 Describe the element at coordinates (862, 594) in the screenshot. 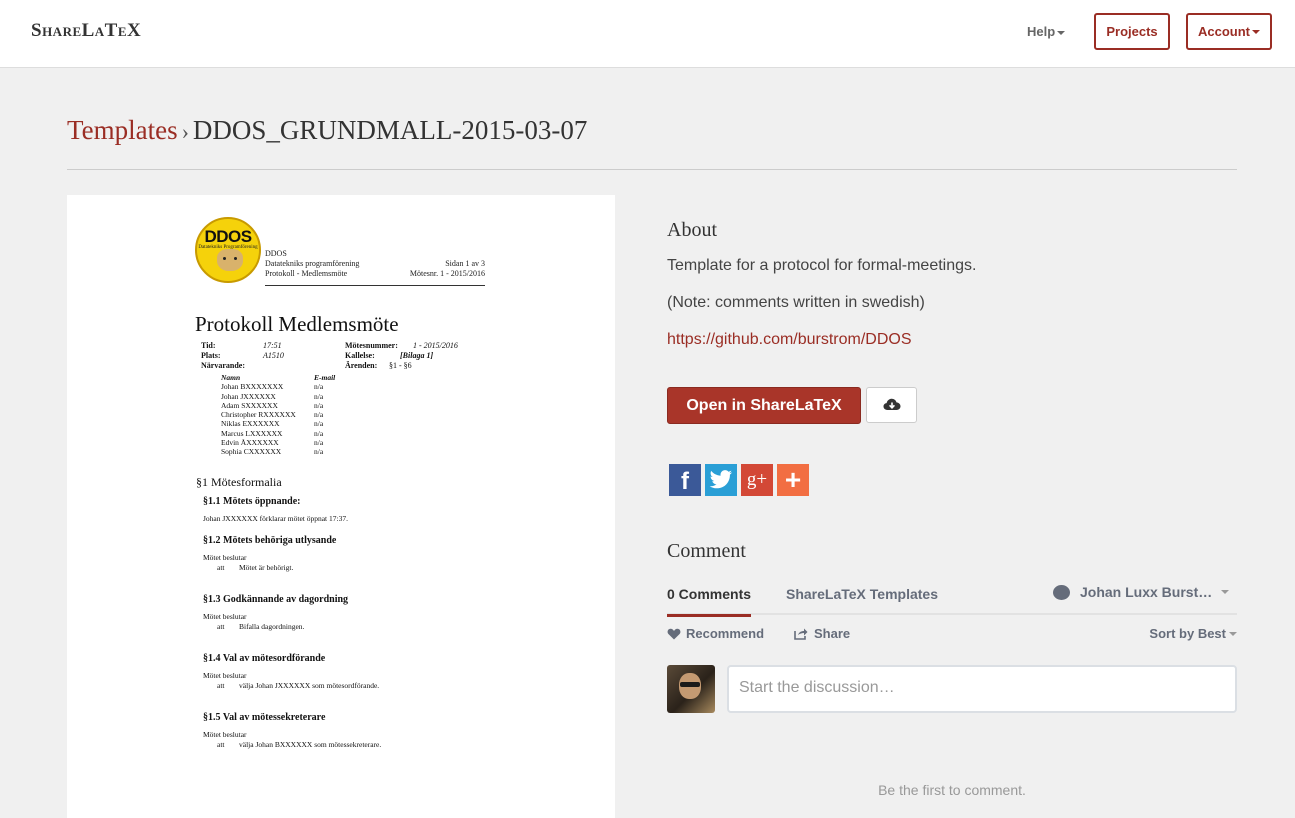

I see `tab-community: ShareLaTeX Templates` at that location.